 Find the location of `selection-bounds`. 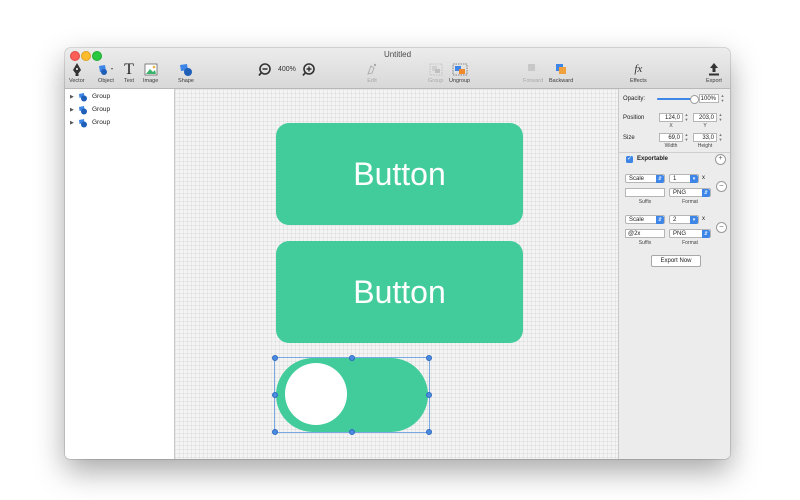

selection-bounds is located at coordinates (352, 395).